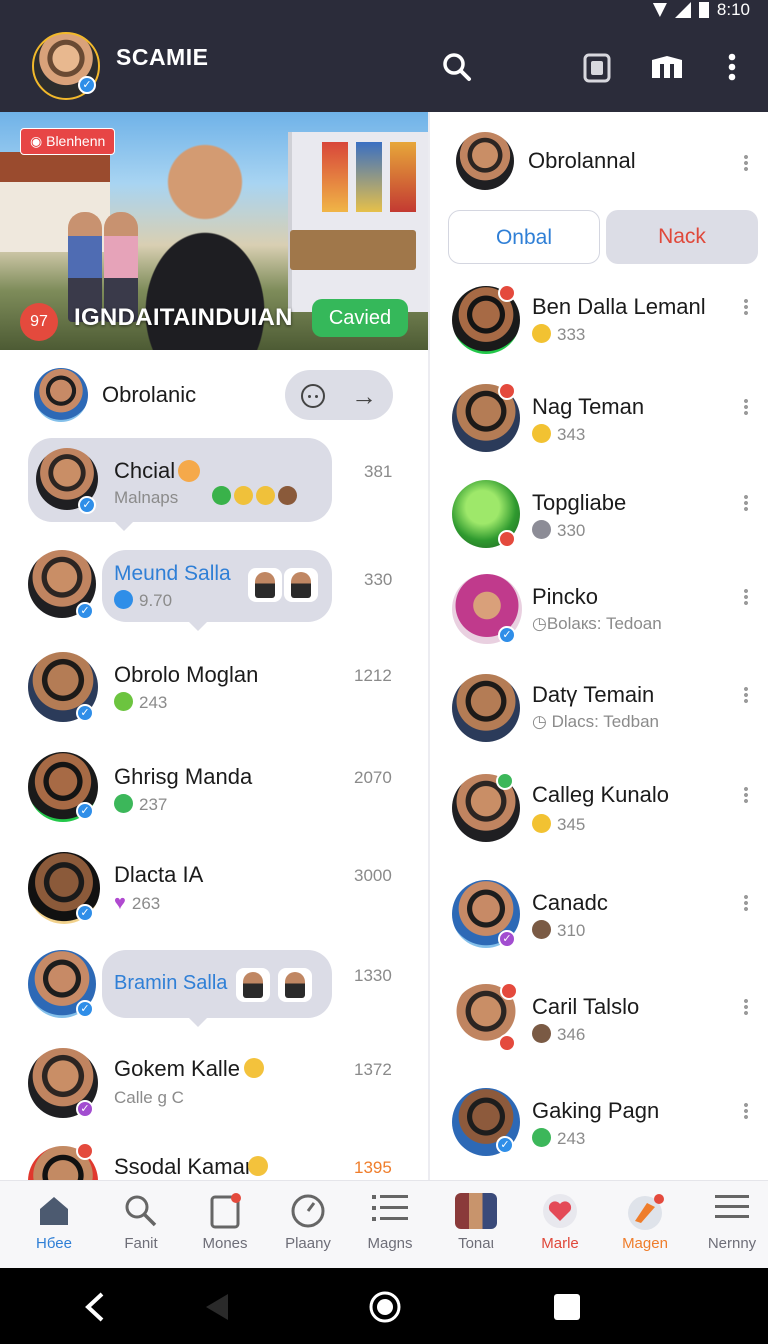 This screenshot has height=1344, width=768. I want to click on list-item: Ben Dalla Lemanl 333, so click(599, 327).